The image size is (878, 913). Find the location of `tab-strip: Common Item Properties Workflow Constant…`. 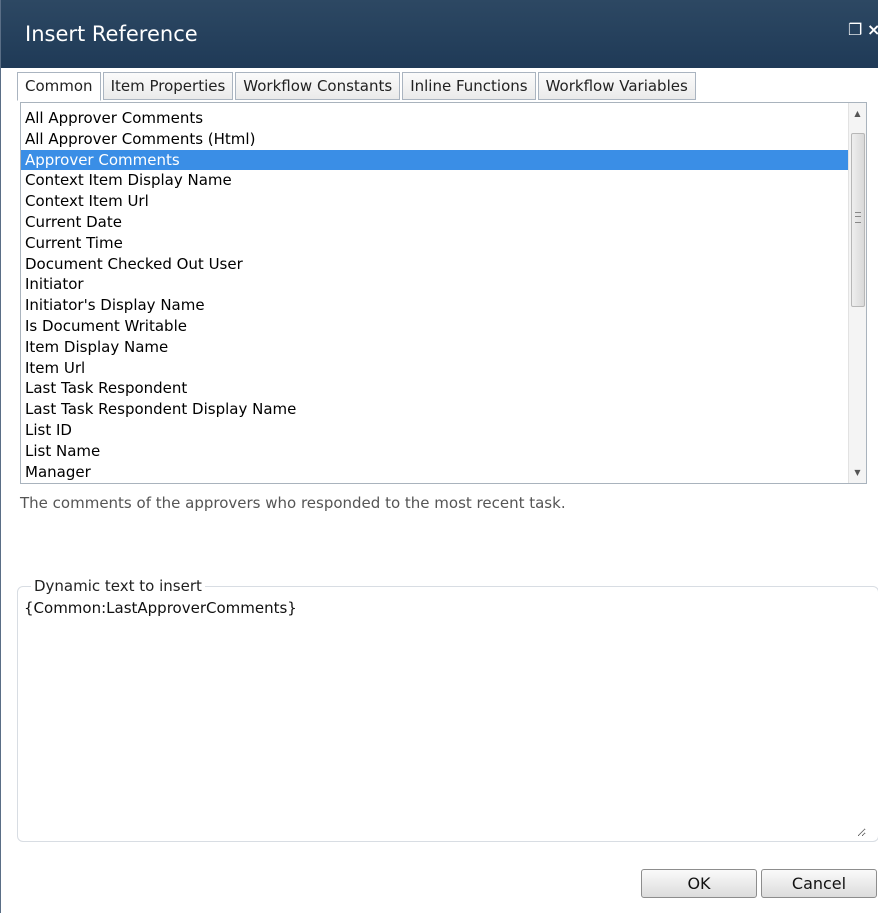

tab-strip: Common Item Properties Workflow Constant… is located at coordinates (357, 86).